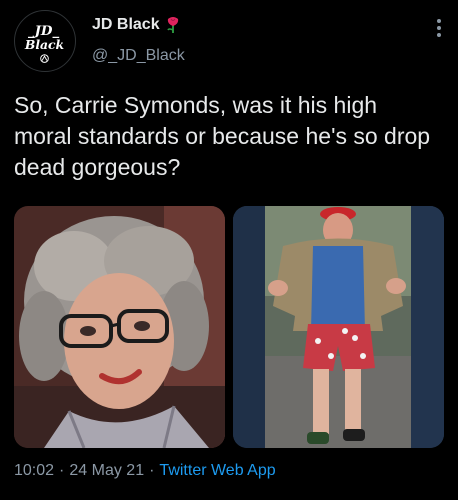  Describe the element at coordinates (145, 471) in the screenshot. I see `tweet-meta: 10:02 · 24 May 21 · Twitter Web App` at that location.